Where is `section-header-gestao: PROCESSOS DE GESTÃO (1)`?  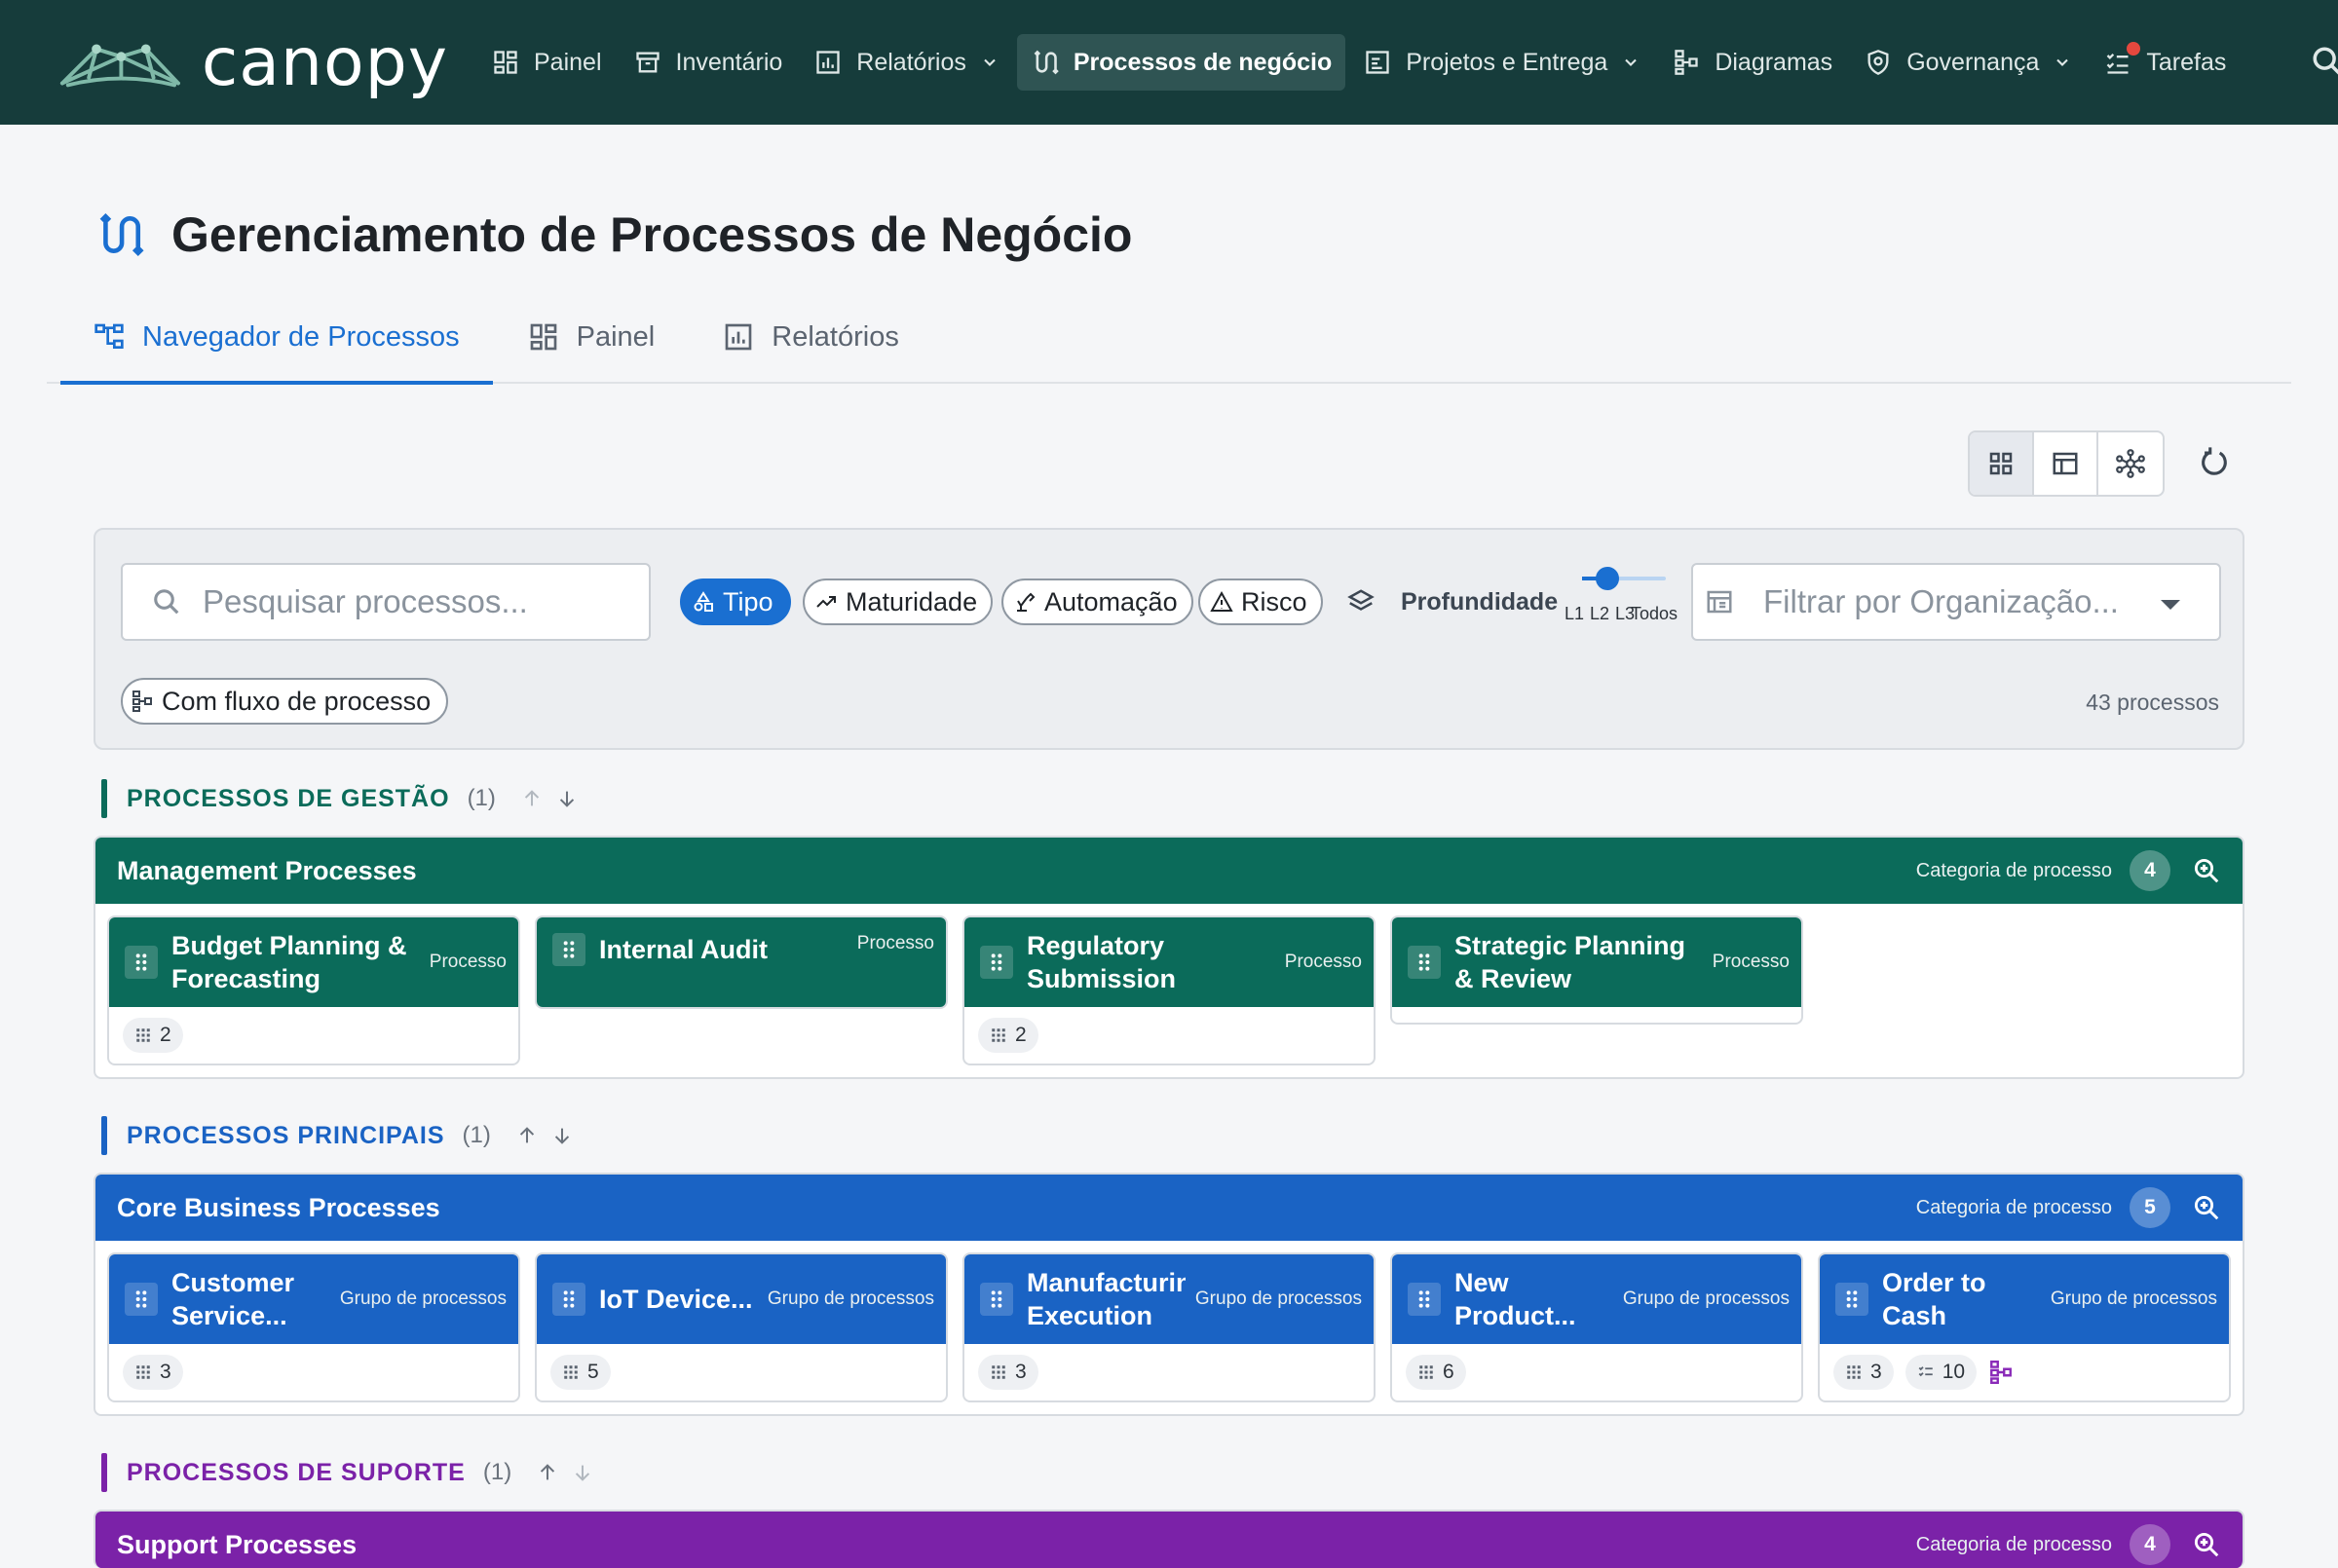 section-header-gestao: PROCESSOS DE GESTÃO (1) is located at coordinates (346, 798).